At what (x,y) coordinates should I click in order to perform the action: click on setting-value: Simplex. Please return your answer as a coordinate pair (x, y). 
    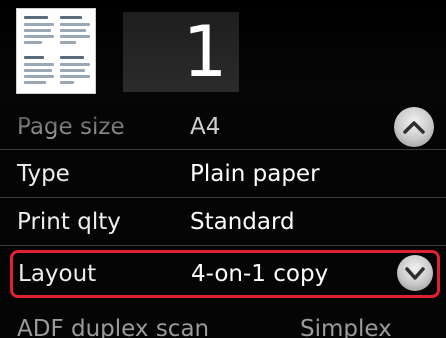
    Looking at the image, I should click on (346, 327).